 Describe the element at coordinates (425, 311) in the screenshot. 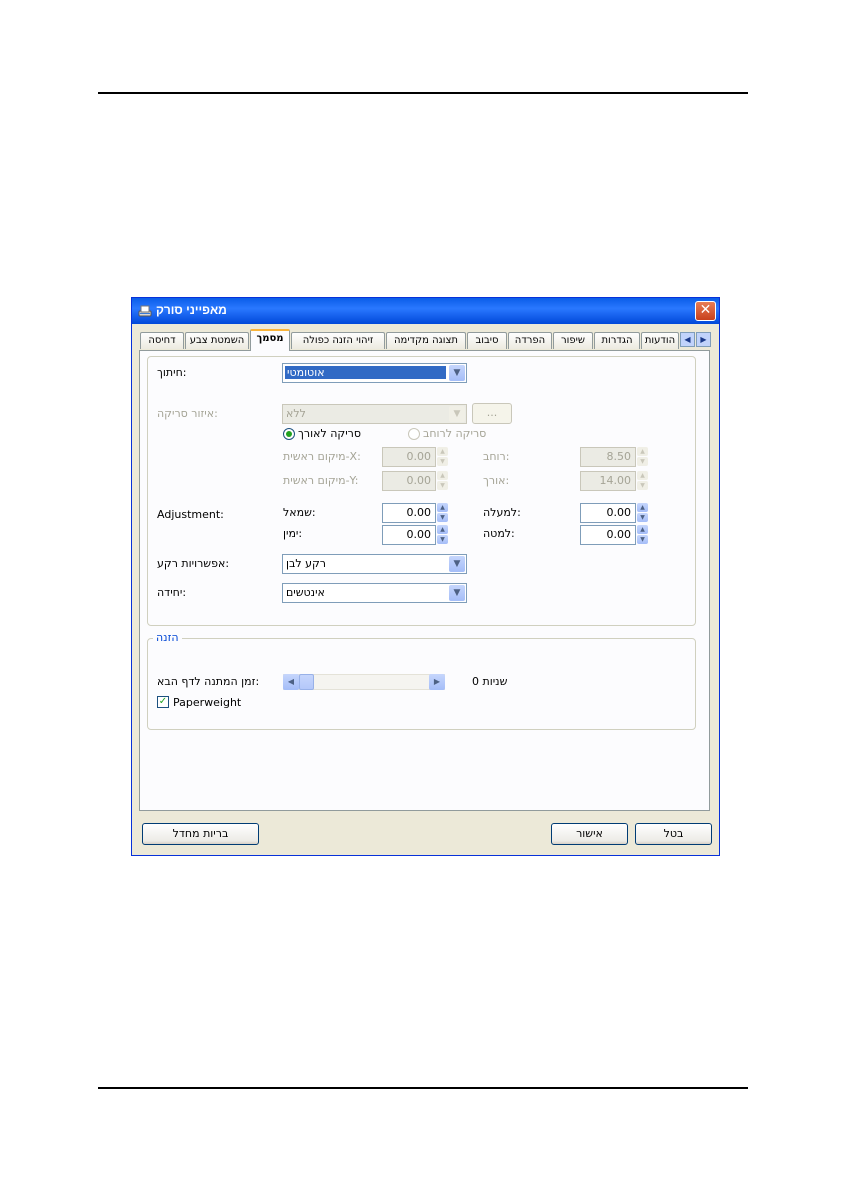

I see `title-bar: מאפייני סורק ✕` at that location.